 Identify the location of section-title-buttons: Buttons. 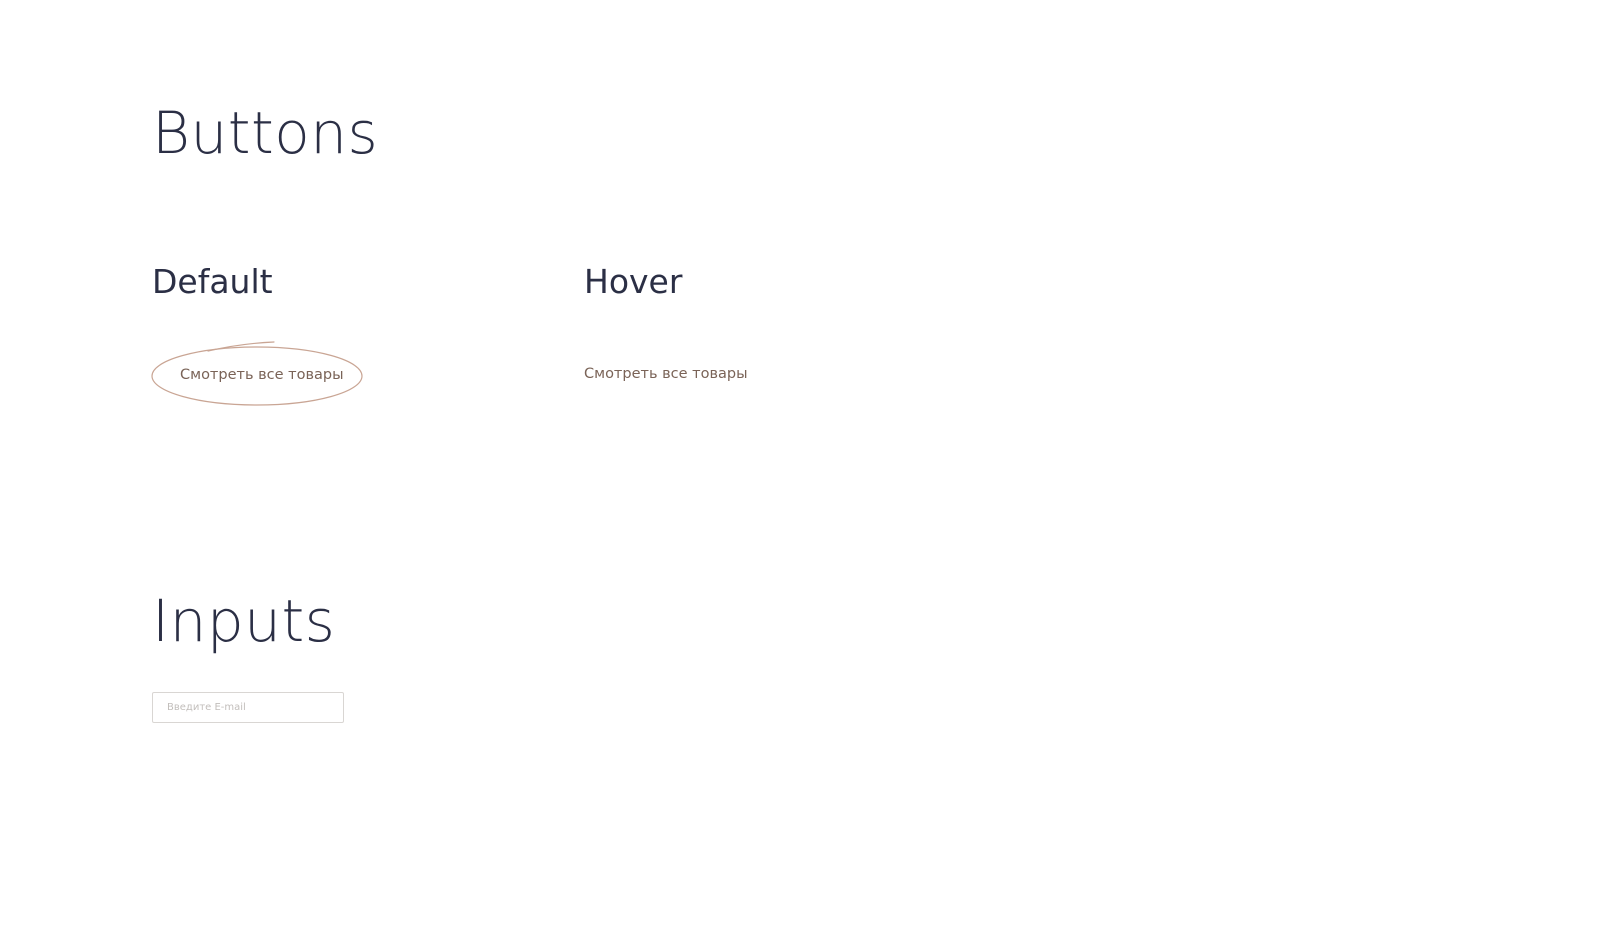
(265, 133).